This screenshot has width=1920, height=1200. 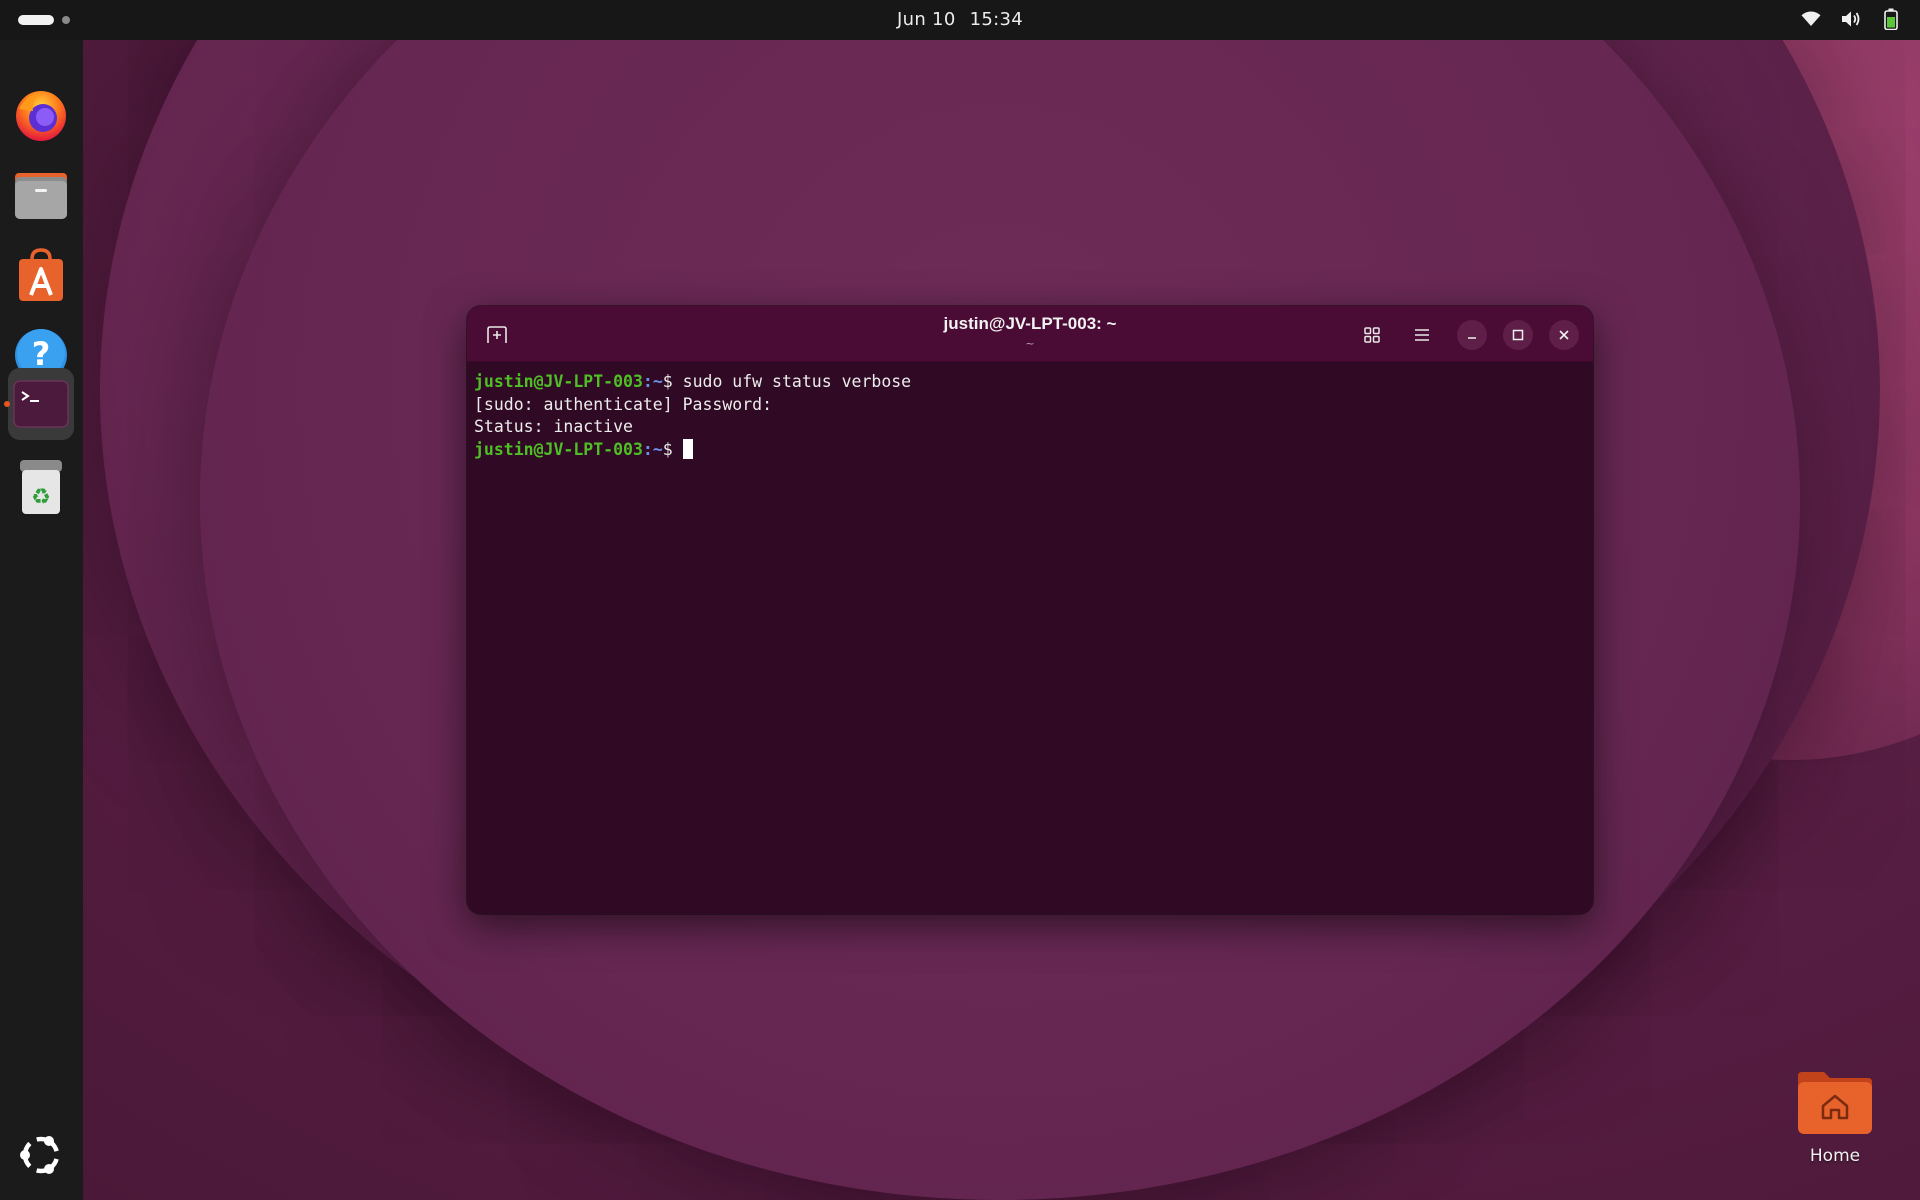 What do you see at coordinates (926, 19) in the screenshot?
I see `clock-date: Jun 10` at bounding box center [926, 19].